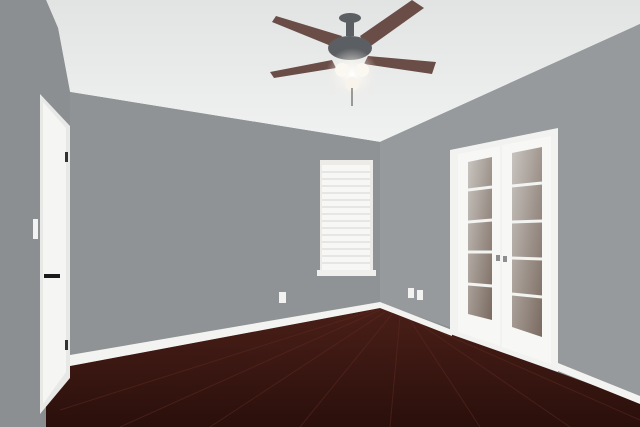 The image size is (640, 427). What do you see at coordinates (66, 157) in the screenshot?
I see `door-hinge` at bounding box center [66, 157].